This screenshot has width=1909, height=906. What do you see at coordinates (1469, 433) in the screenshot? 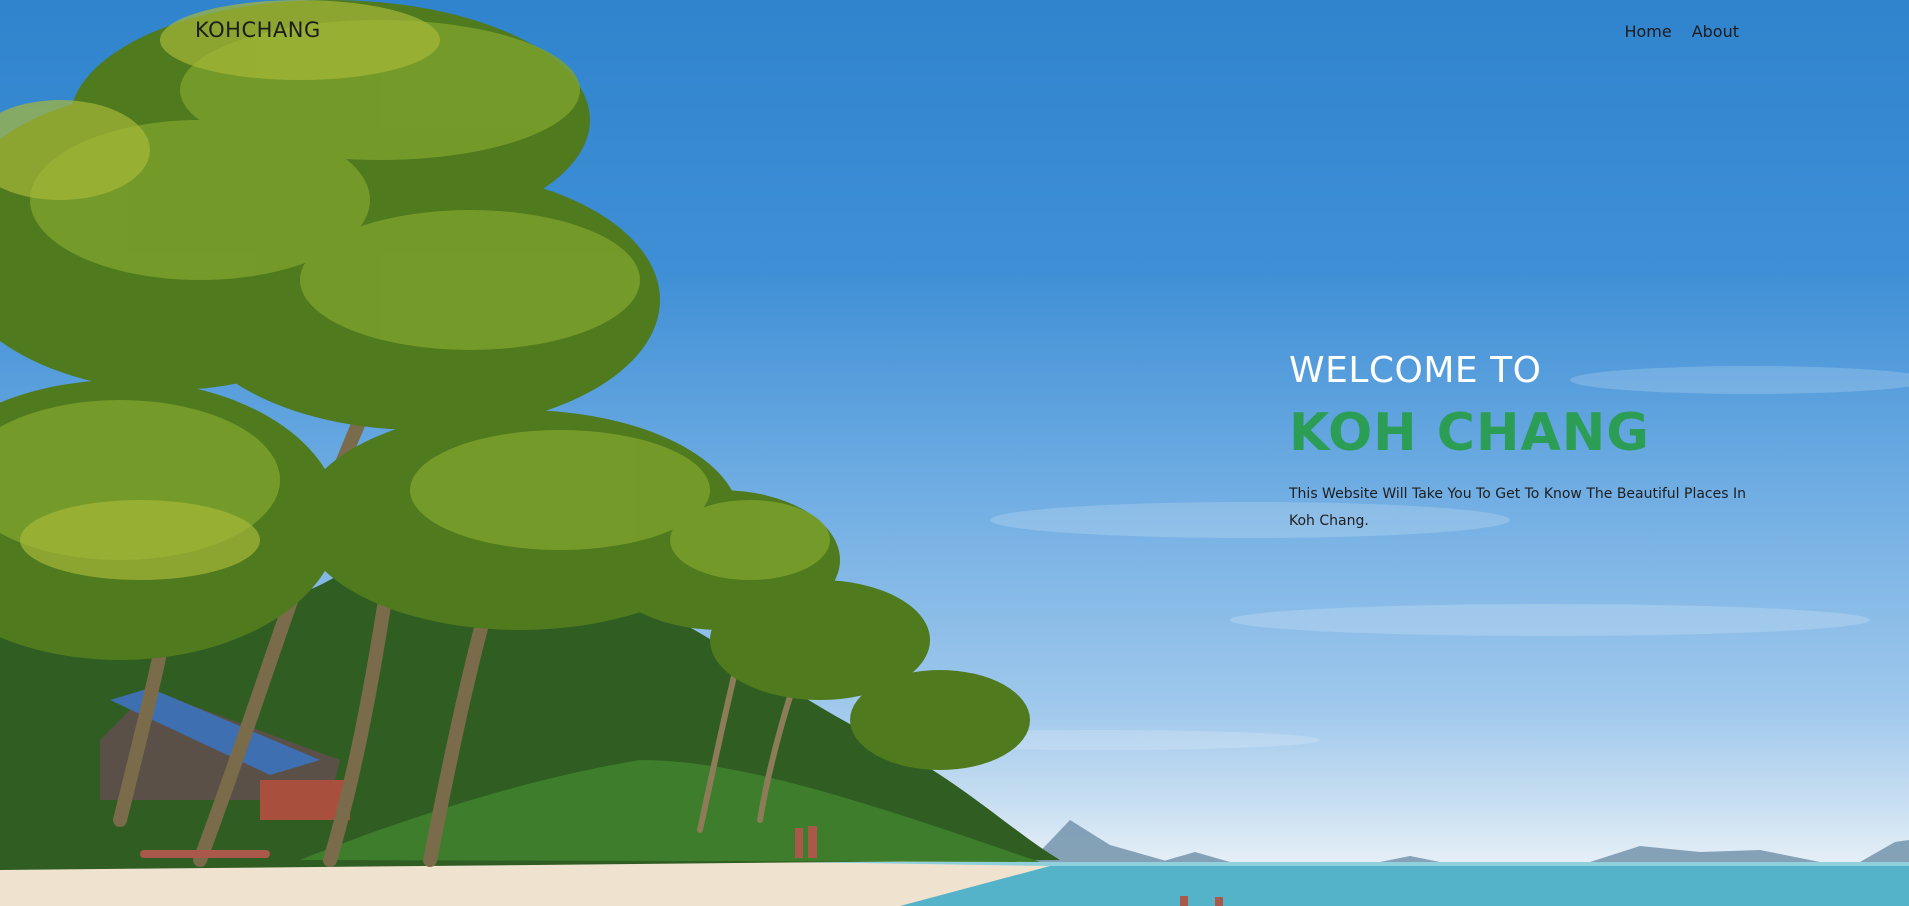
I see `hero-title: KOH CHANG` at bounding box center [1469, 433].